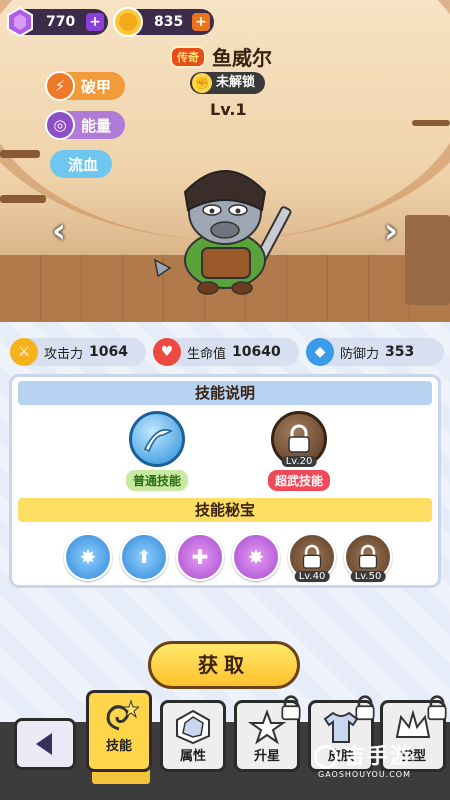 This screenshot has width=450, height=800. What do you see at coordinates (242, 58) in the screenshot?
I see `hero-name: 鱼威尔` at bounding box center [242, 58].